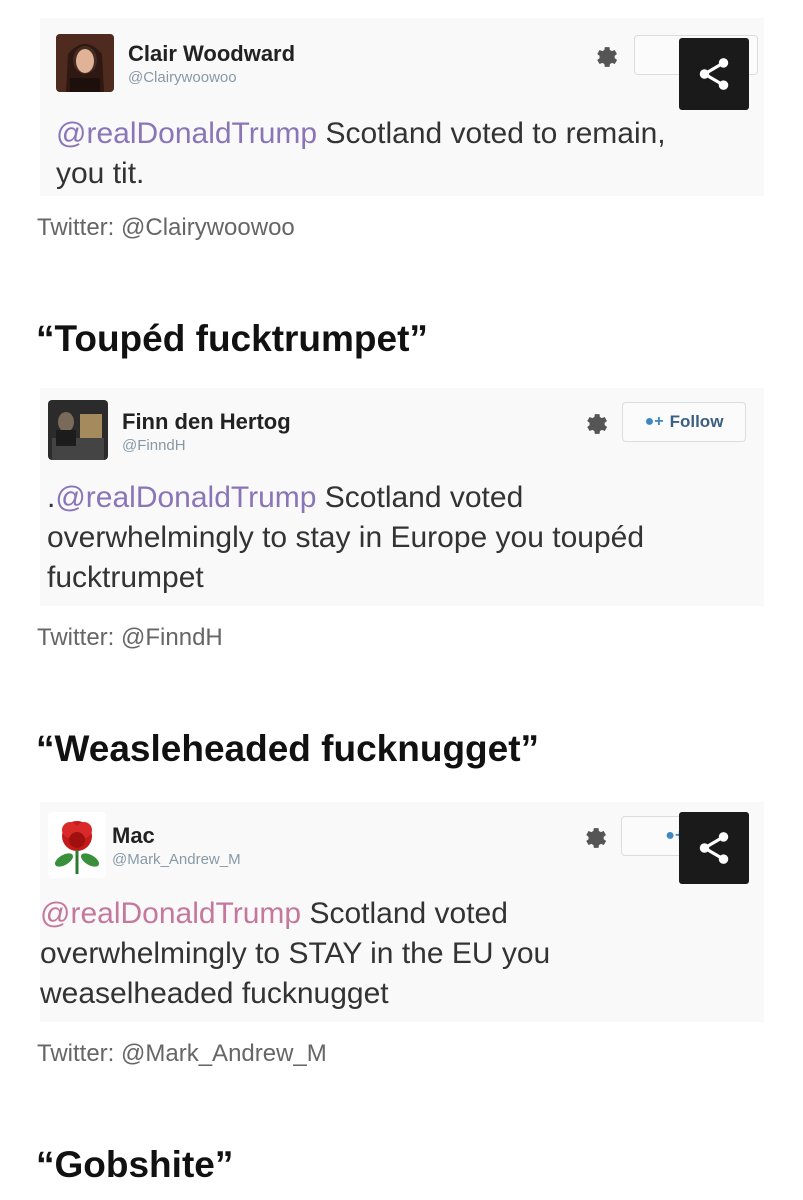  Describe the element at coordinates (295, 953) in the screenshot. I see `tweet-text-line: overwhelmingly to STAY in the EU you` at that location.